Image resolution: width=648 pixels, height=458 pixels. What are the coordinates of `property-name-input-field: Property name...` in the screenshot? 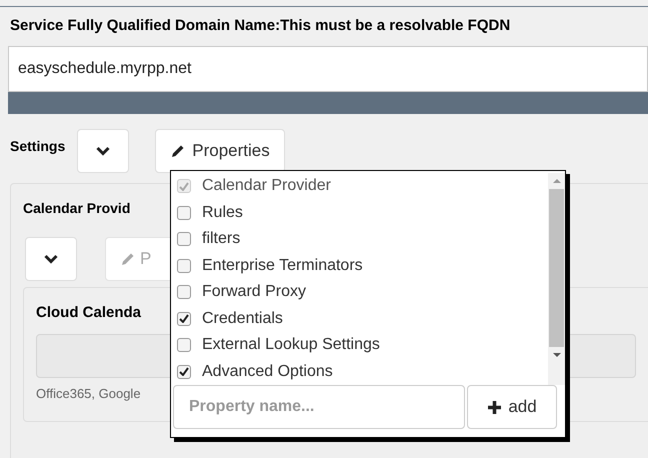 It's located at (319, 407).